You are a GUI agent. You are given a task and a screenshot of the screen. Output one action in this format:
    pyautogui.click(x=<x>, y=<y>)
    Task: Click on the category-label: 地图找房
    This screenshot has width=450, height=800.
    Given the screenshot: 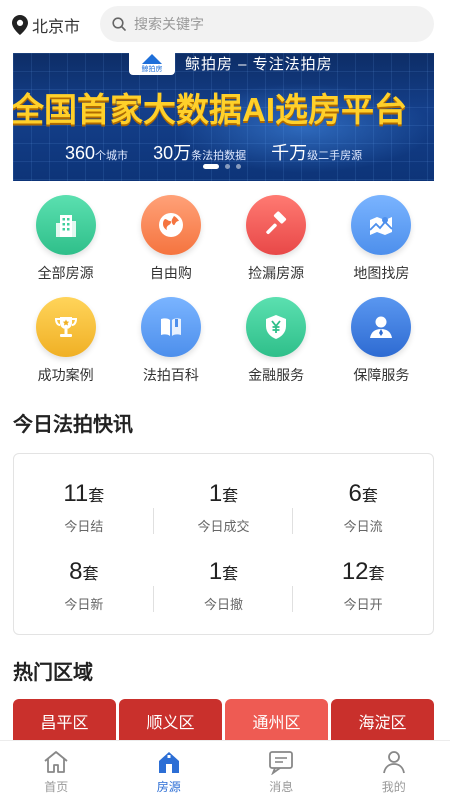 What is the action you would take?
    pyautogui.click(x=381, y=273)
    